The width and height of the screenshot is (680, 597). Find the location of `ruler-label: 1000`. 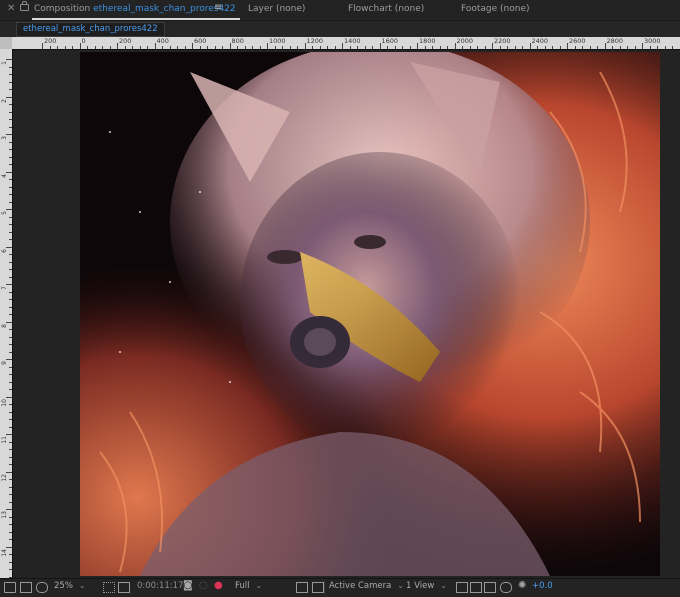

ruler-label: 1000 is located at coordinates (277, 41).